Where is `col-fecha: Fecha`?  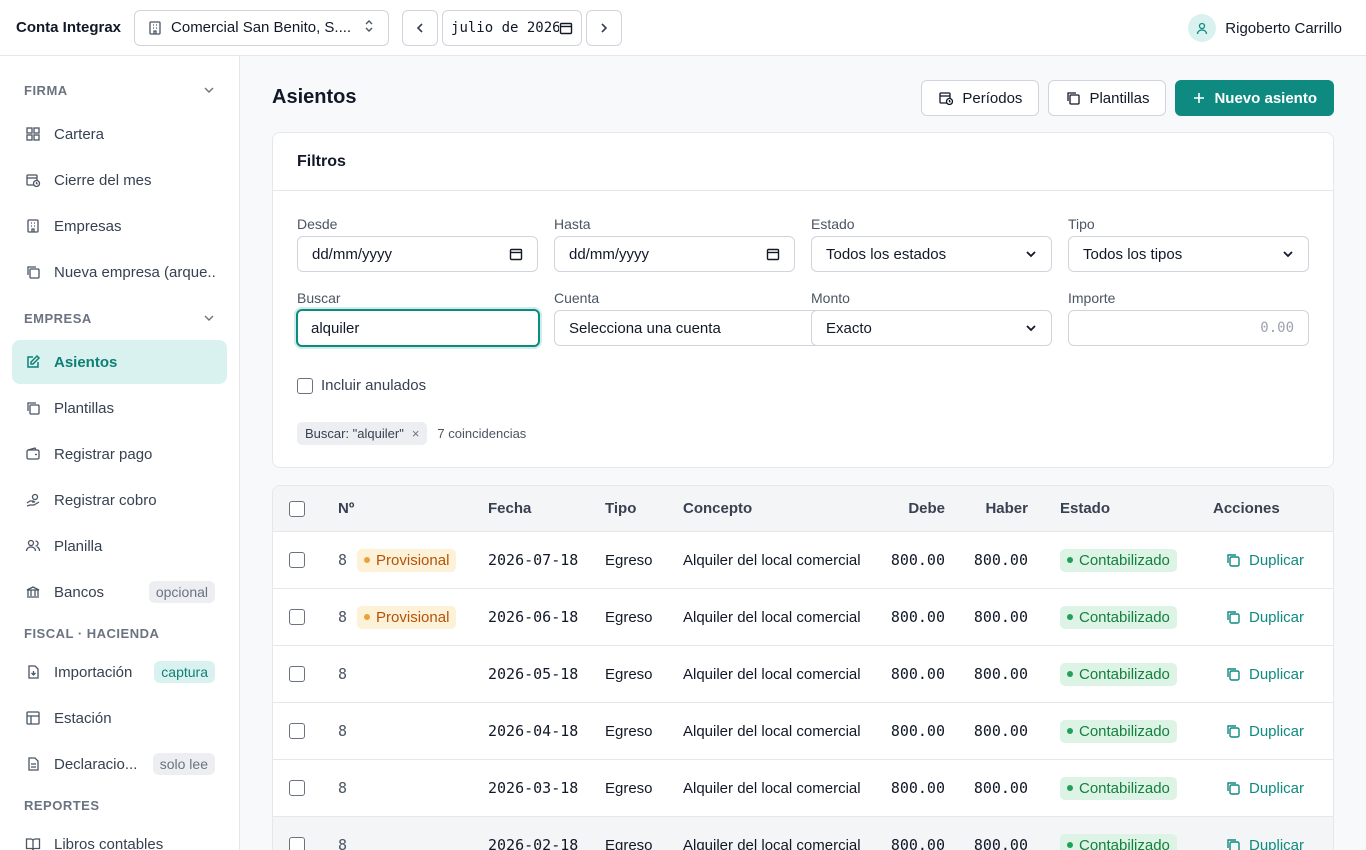
col-fecha: Fecha is located at coordinates (509, 508).